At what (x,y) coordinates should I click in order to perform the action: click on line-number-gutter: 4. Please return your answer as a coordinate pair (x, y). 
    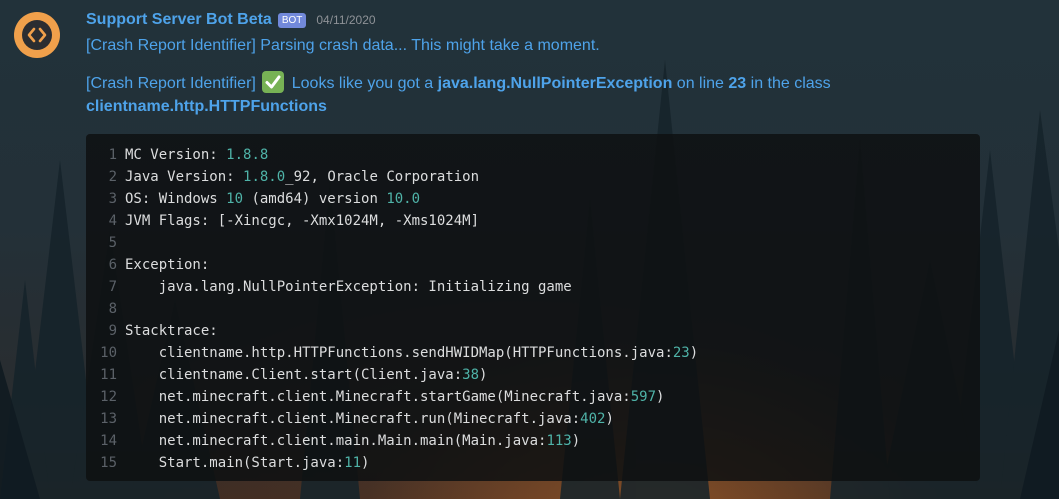
    Looking at the image, I should click on (112, 221).